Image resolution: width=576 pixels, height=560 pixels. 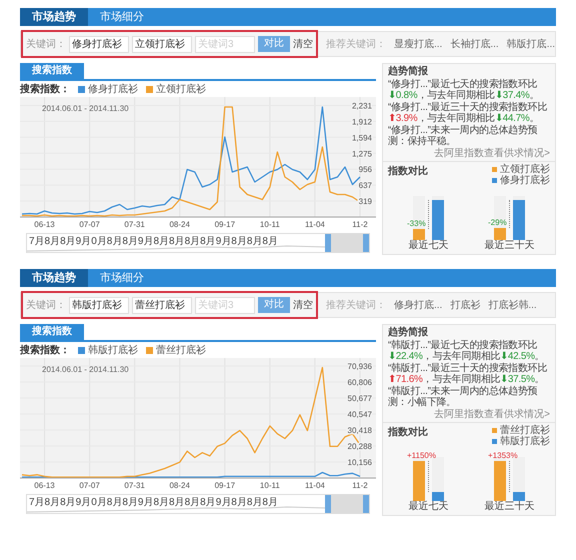 I want to click on y-tick-label: 70,936, so click(x=360, y=366).